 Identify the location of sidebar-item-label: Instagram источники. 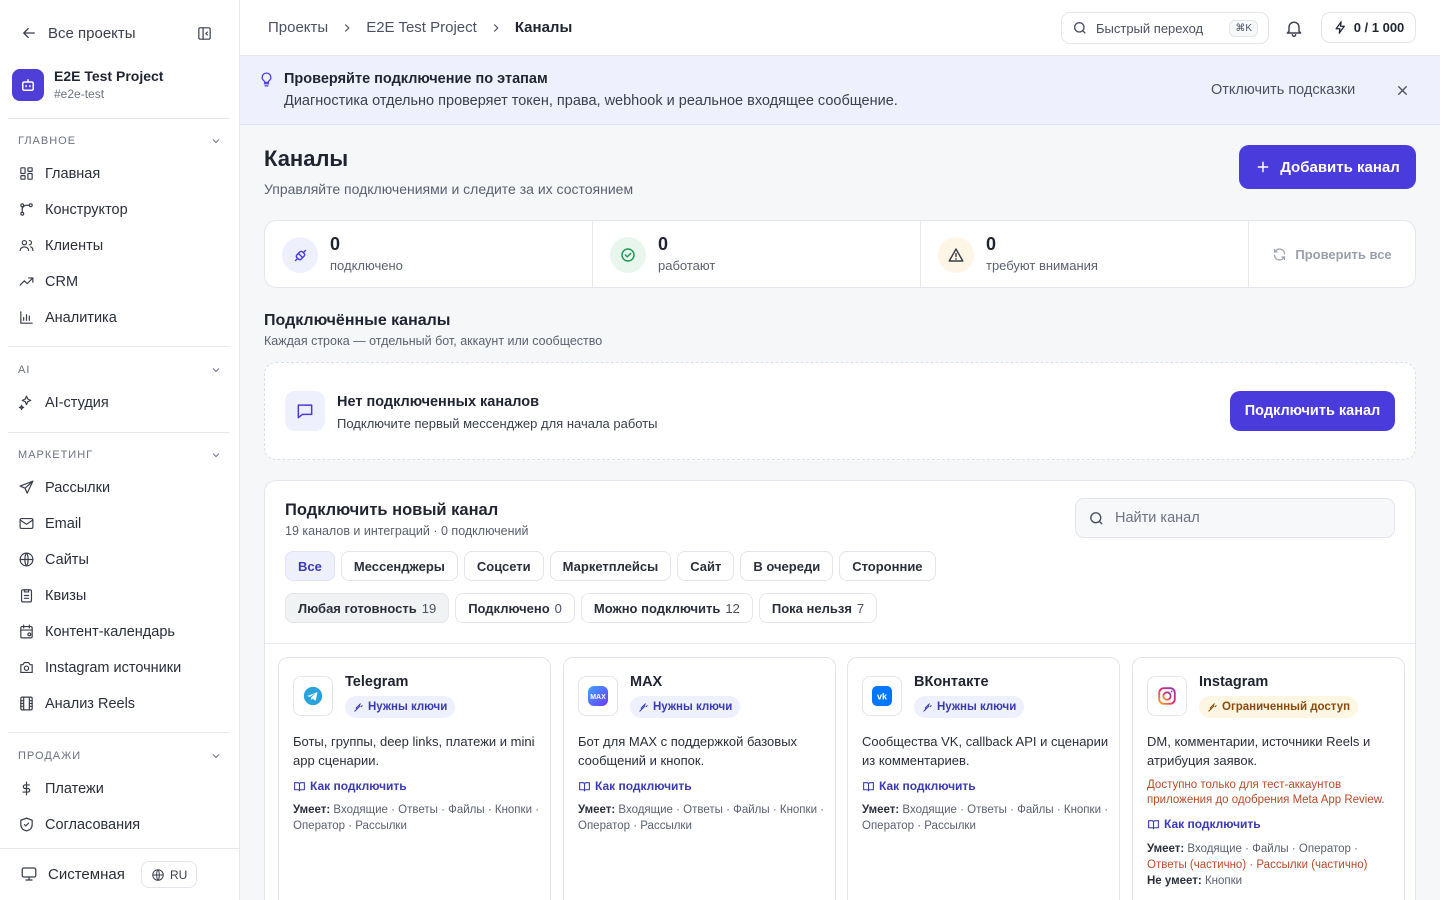
(113, 667).